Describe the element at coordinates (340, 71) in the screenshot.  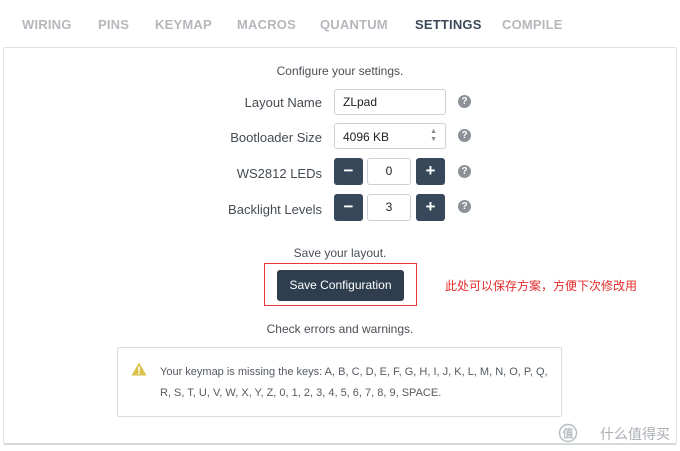
I see `settings-intro: Configure your settings.` at that location.